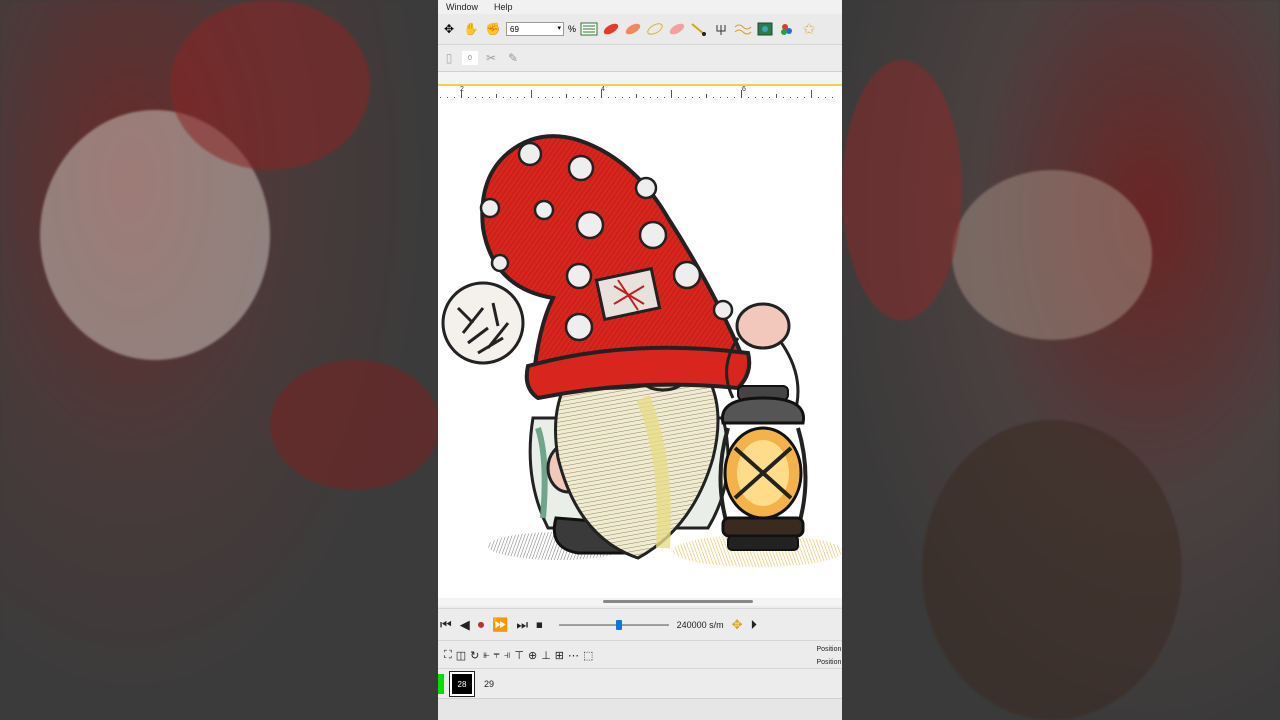 Image resolution: width=1280 pixels, height=720 pixels. Describe the element at coordinates (514, 29) in the screenshot. I see `zoom-value: 69` at that location.